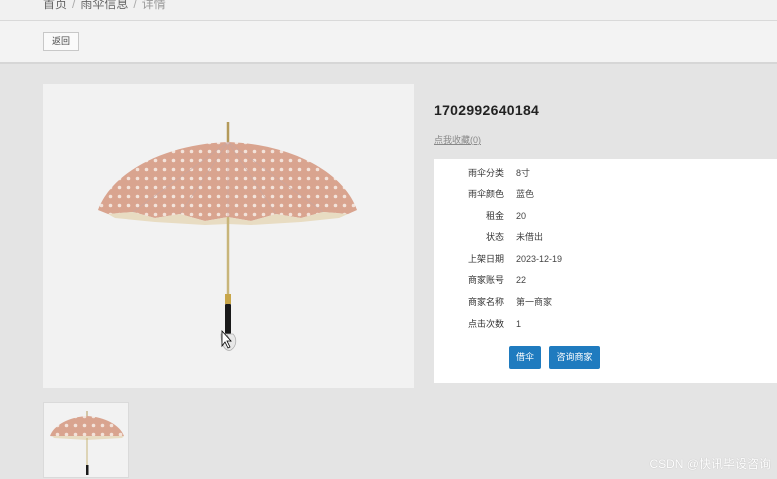  I want to click on info-value: 20, so click(521, 216).